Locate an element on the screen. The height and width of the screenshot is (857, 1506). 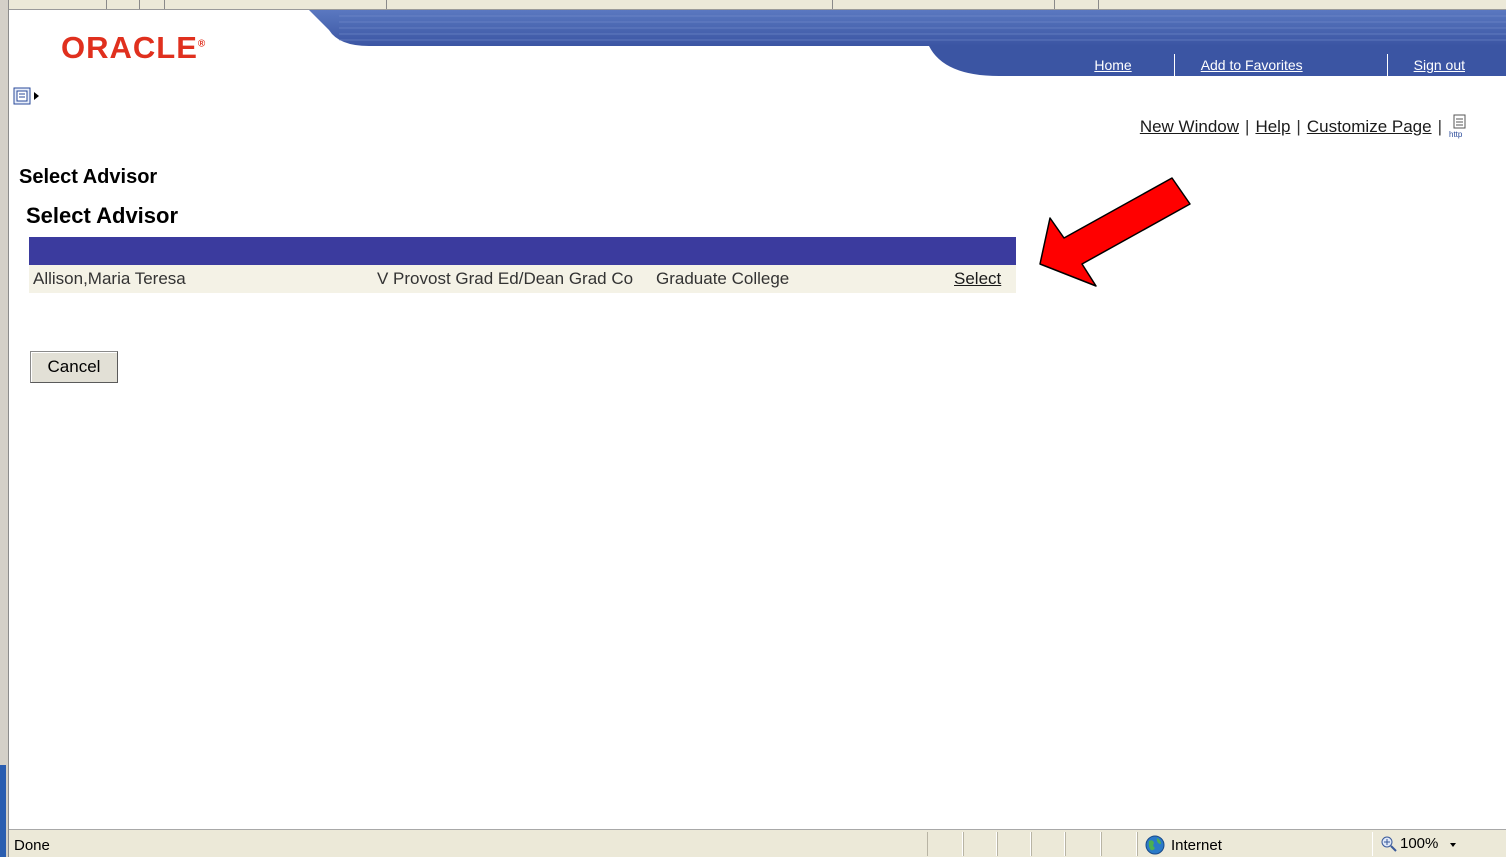
security-zone: Internet is located at coordinates (1183, 845).